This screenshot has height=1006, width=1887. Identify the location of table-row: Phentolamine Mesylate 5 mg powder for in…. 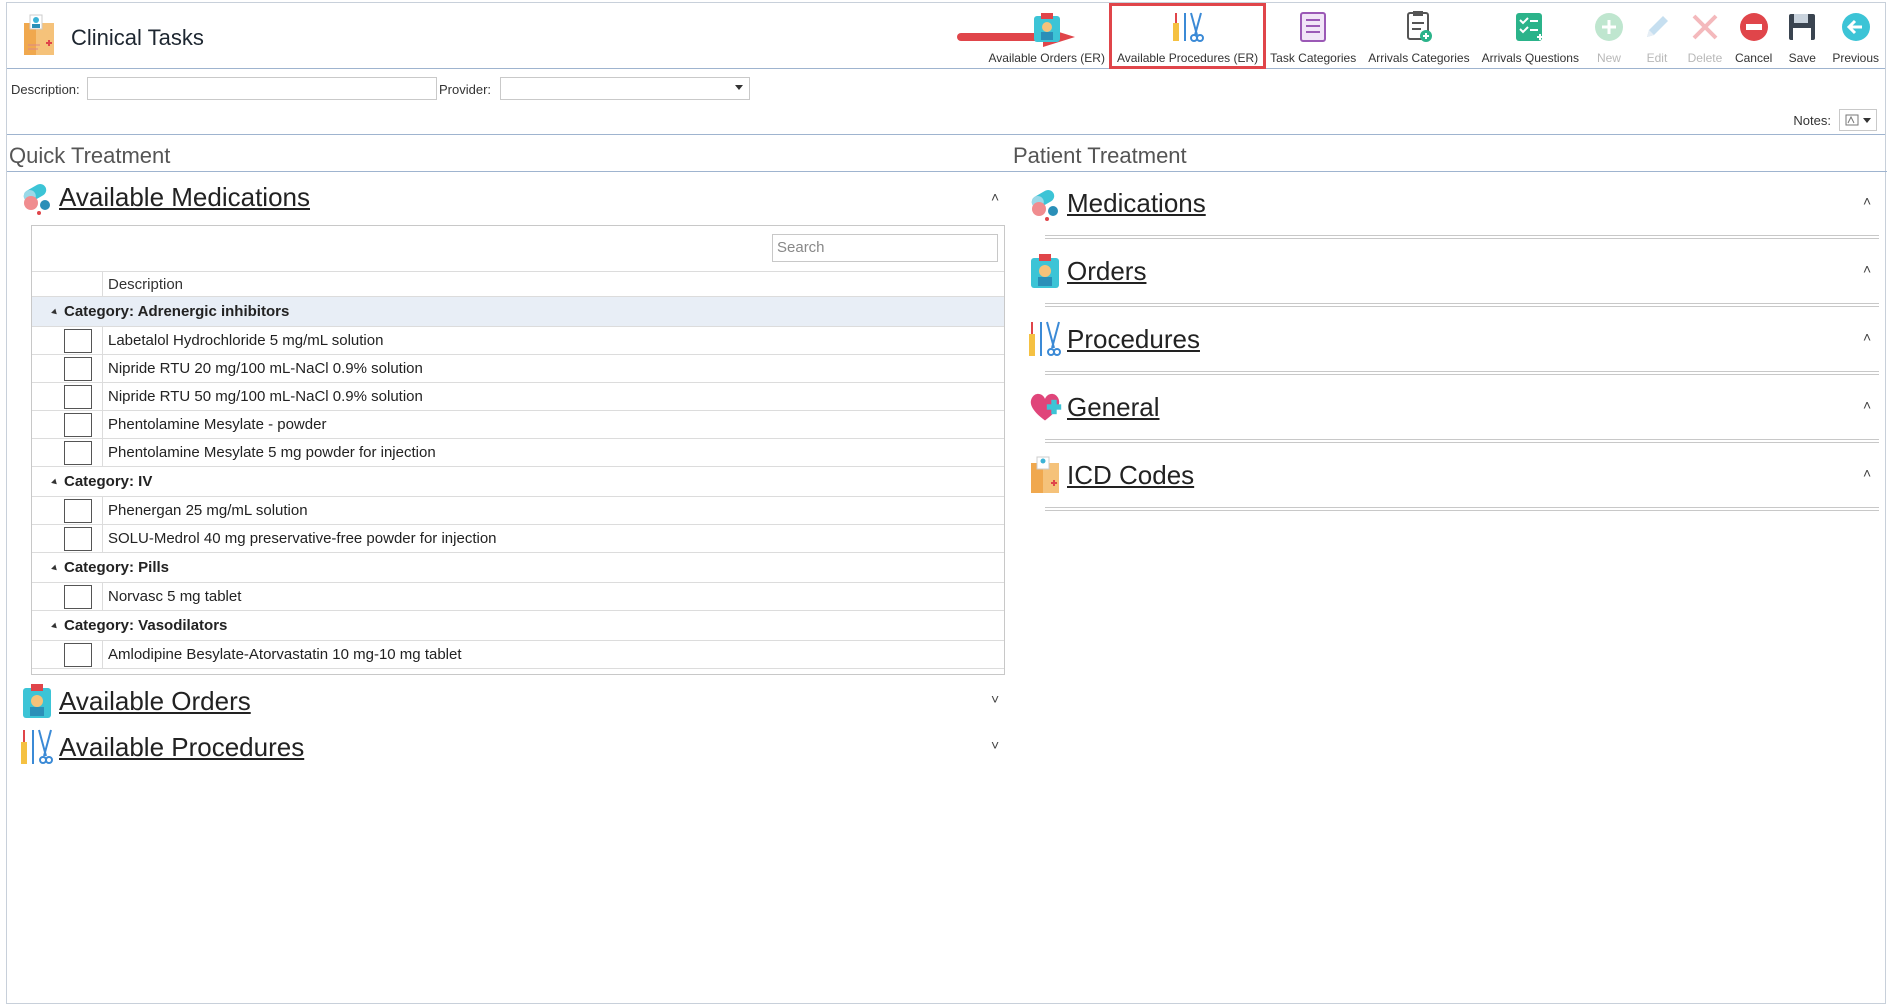
(518, 453).